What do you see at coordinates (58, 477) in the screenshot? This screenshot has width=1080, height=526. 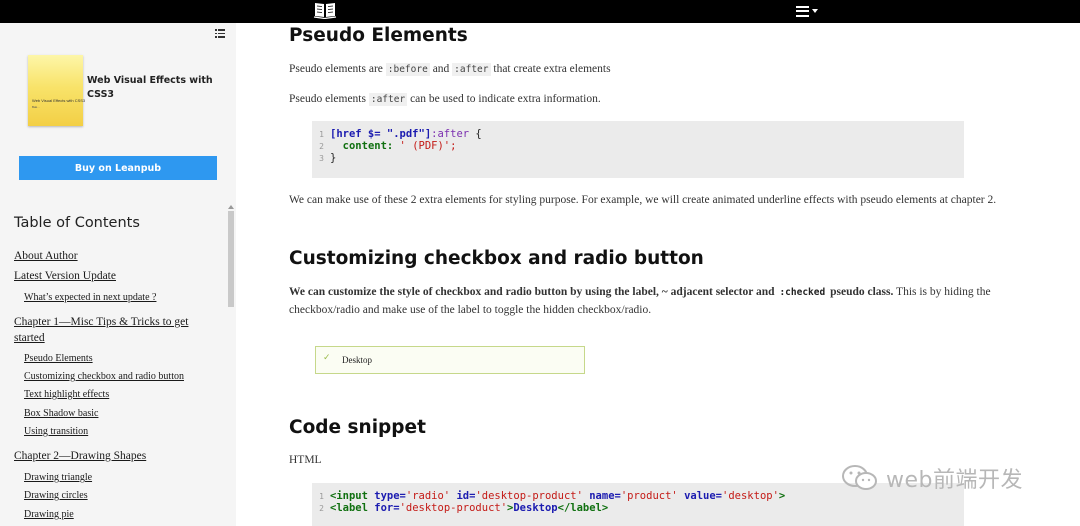 I see `toc-item: Drawing triangle` at bounding box center [58, 477].